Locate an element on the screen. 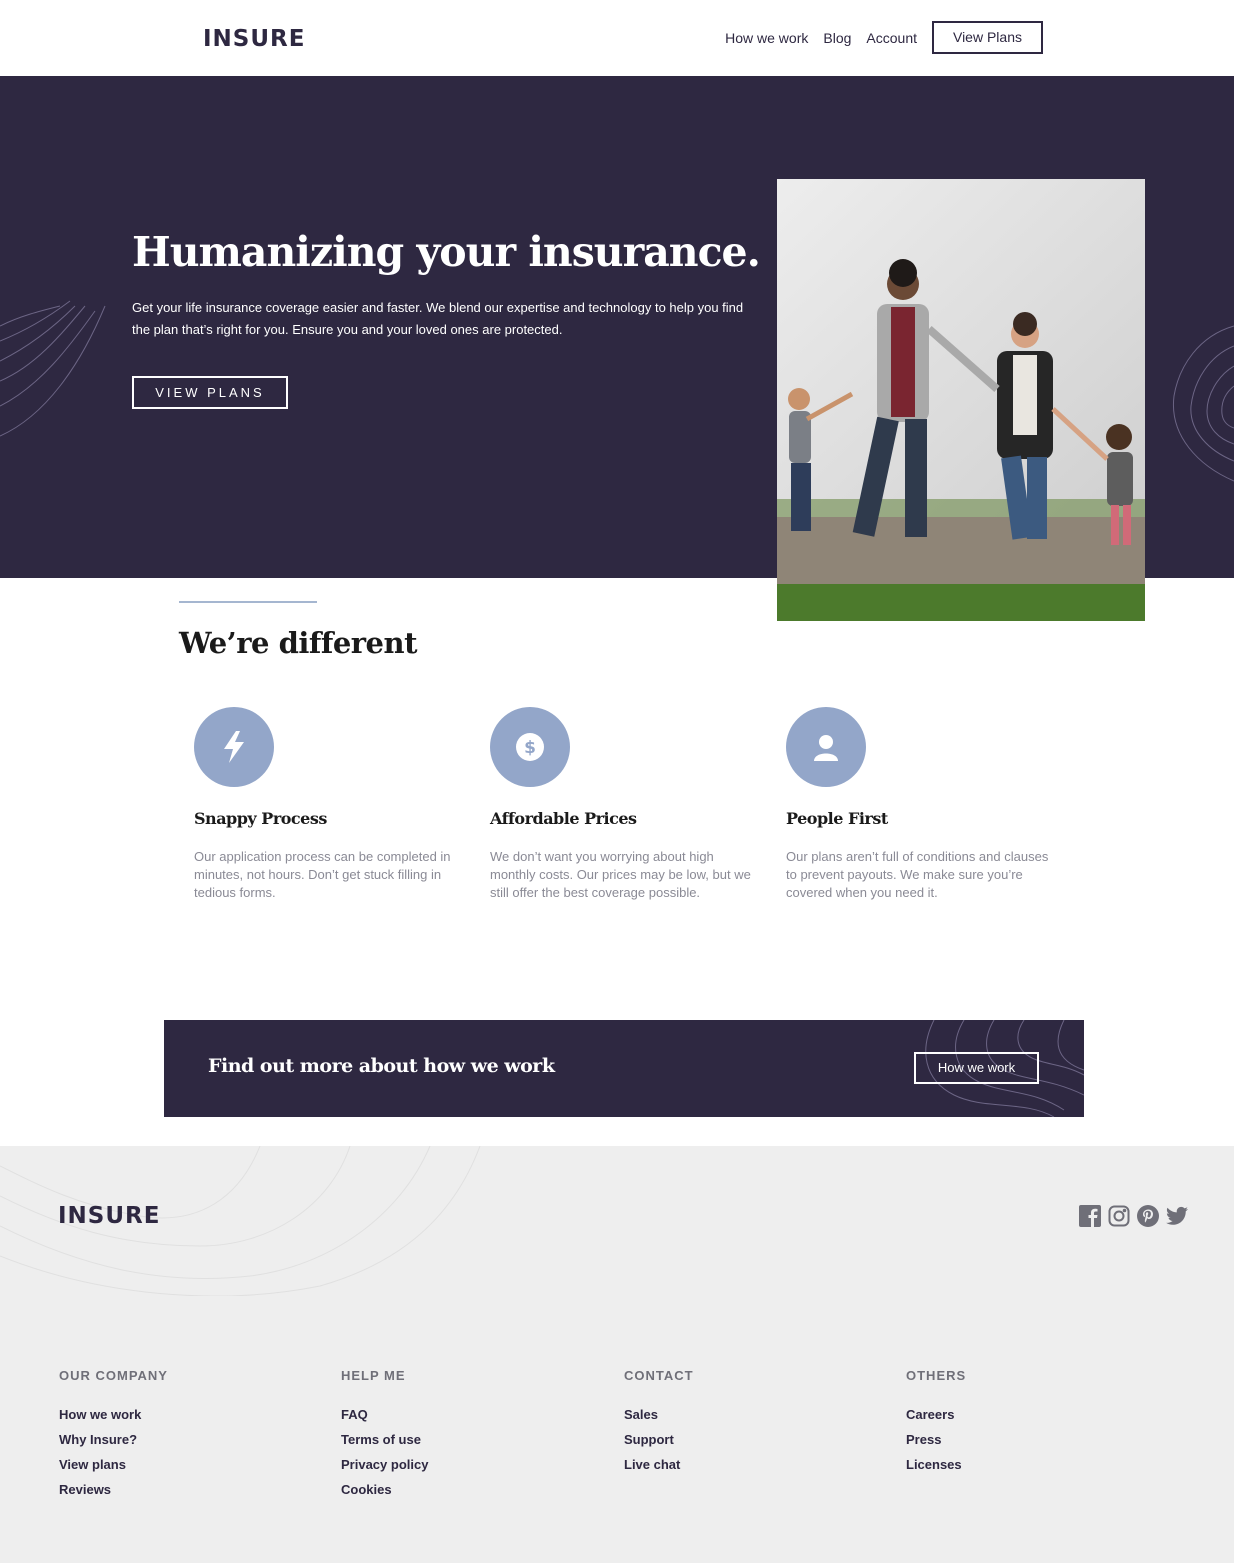  footer-heading: OUR COMPANY is located at coordinates (113, 1375).